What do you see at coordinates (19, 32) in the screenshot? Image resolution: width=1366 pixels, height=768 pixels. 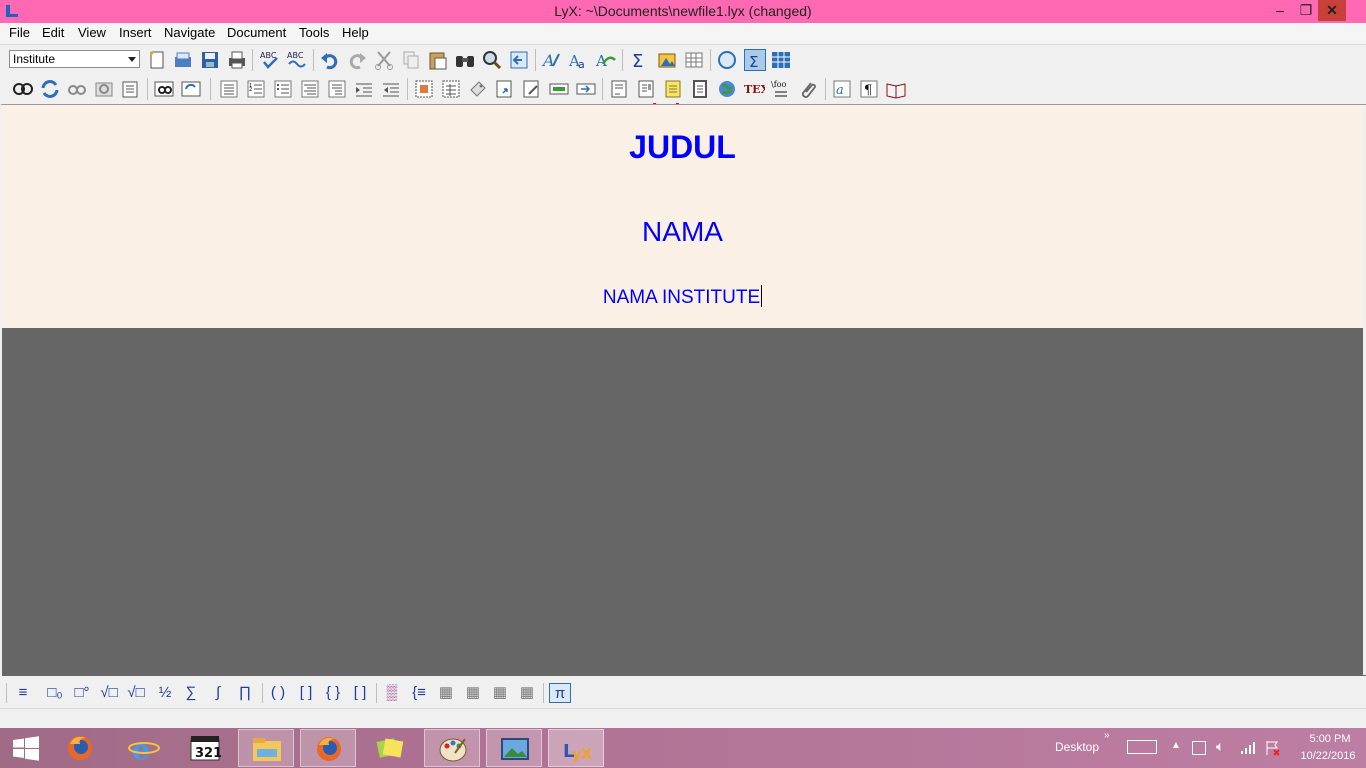 I see `menu-file: File` at bounding box center [19, 32].